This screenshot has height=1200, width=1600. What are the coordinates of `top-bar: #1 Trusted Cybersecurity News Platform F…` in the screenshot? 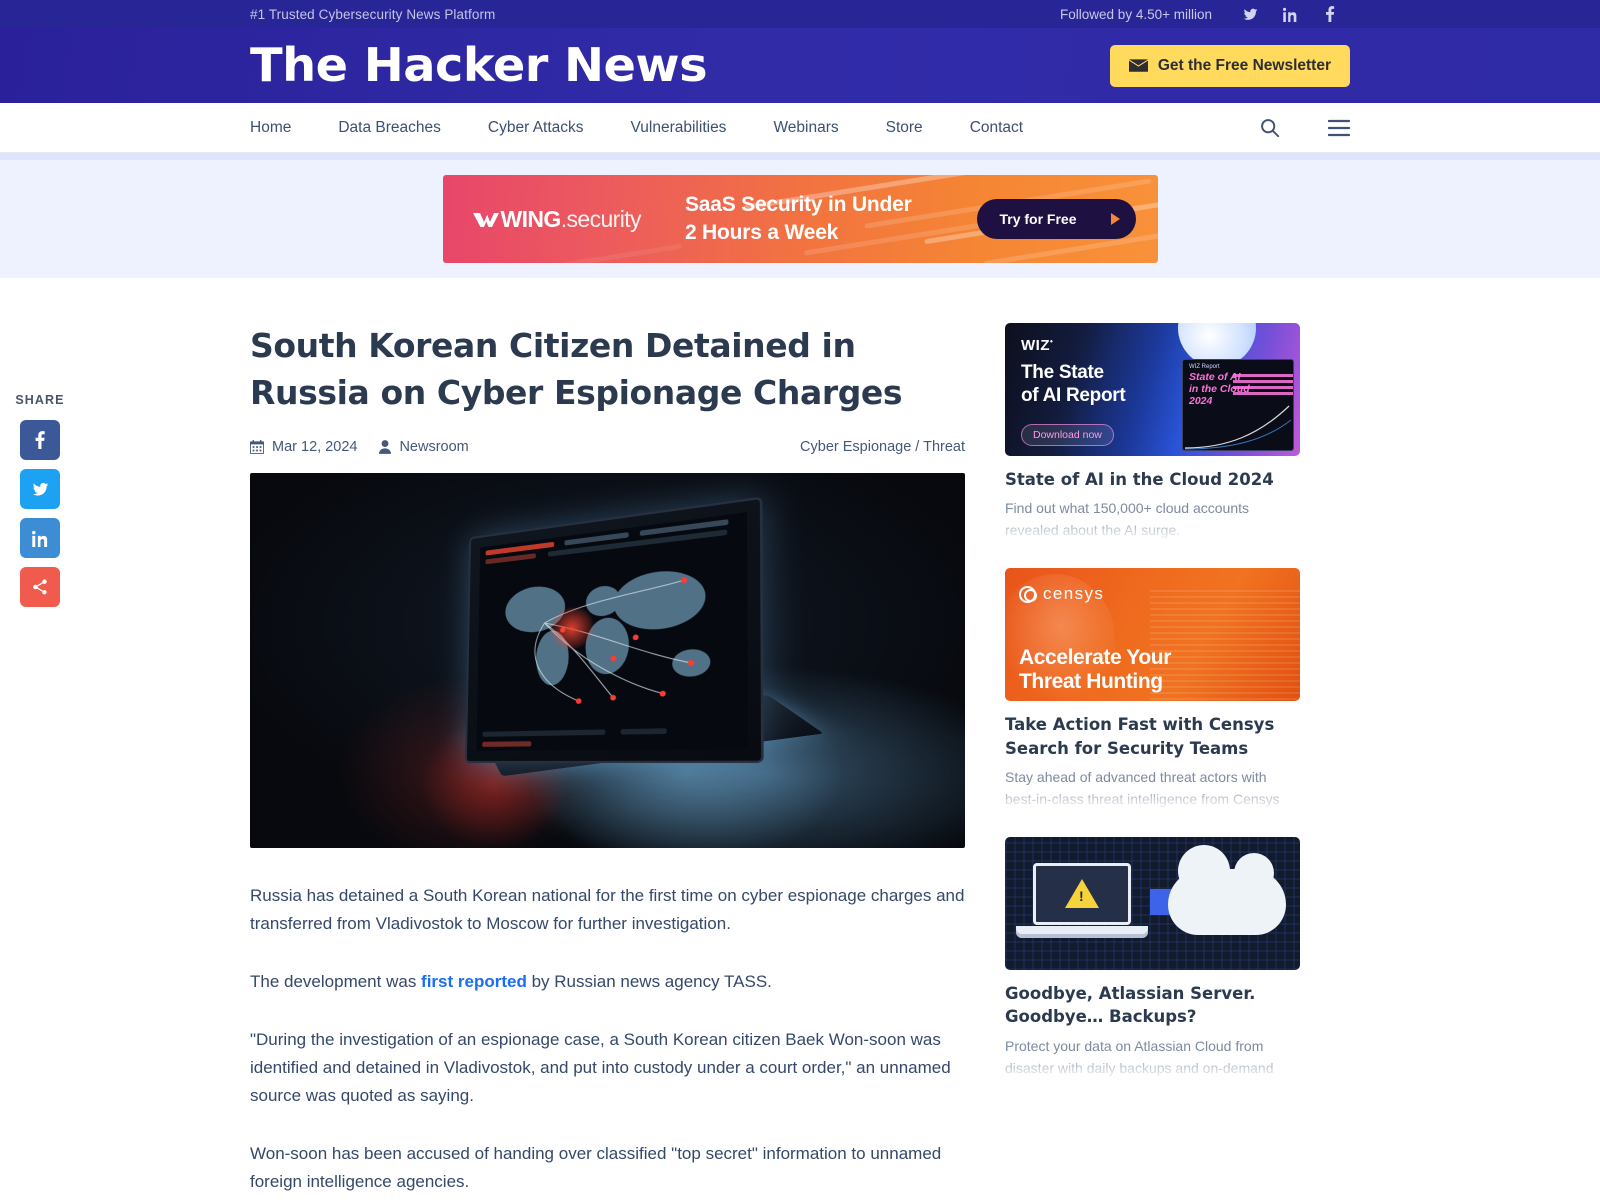 It's located at (800, 14).